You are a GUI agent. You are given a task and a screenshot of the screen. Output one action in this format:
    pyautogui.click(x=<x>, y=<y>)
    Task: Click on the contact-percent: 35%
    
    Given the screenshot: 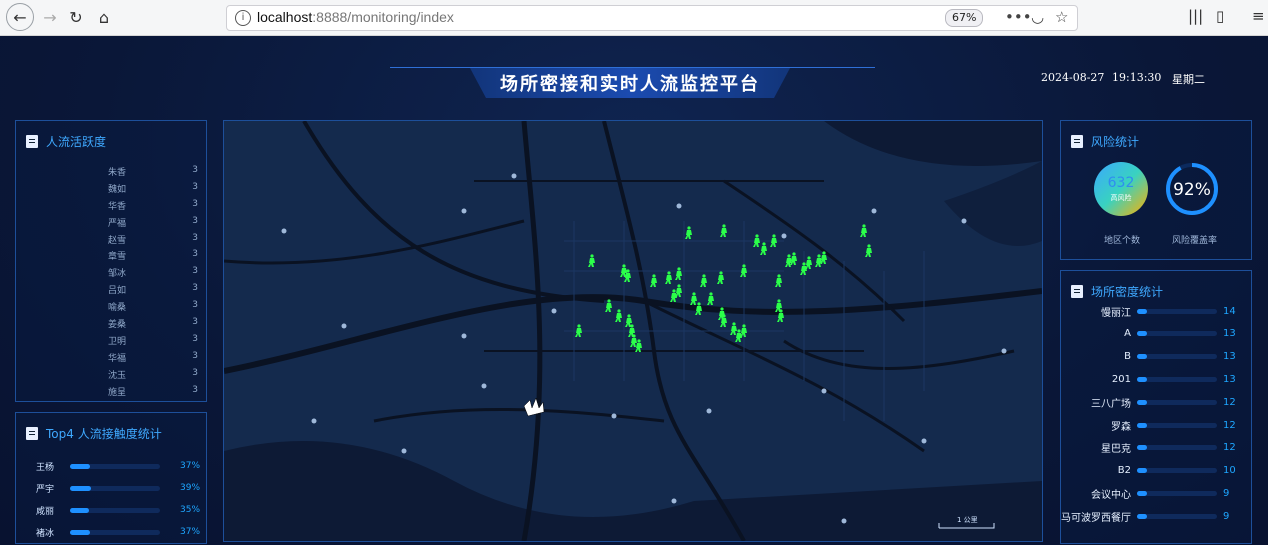 What is the action you would take?
    pyautogui.click(x=190, y=510)
    